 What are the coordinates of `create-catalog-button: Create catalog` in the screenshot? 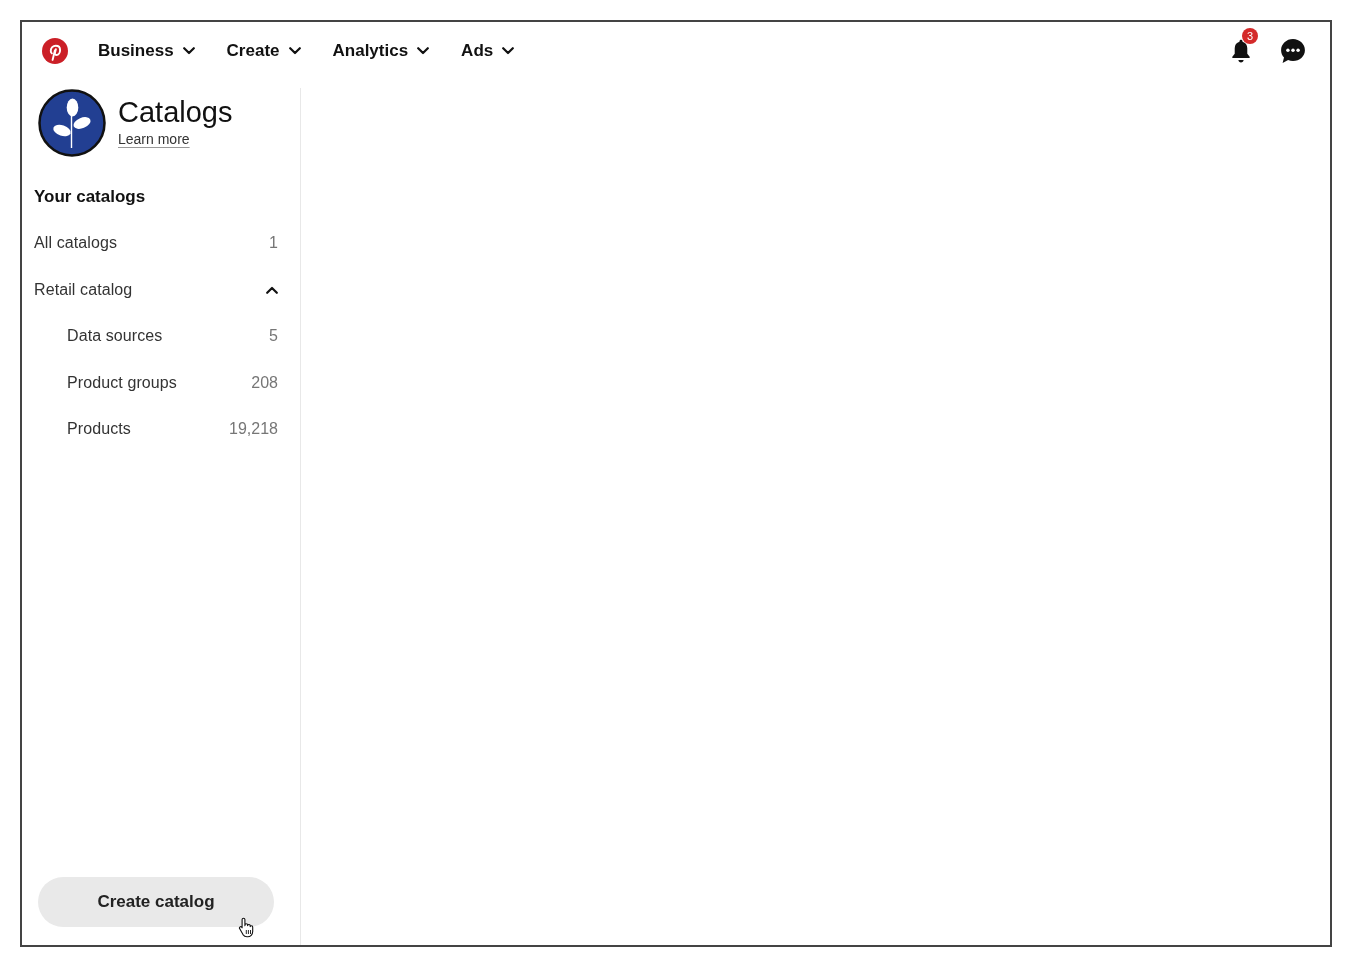 It's located at (156, 902).